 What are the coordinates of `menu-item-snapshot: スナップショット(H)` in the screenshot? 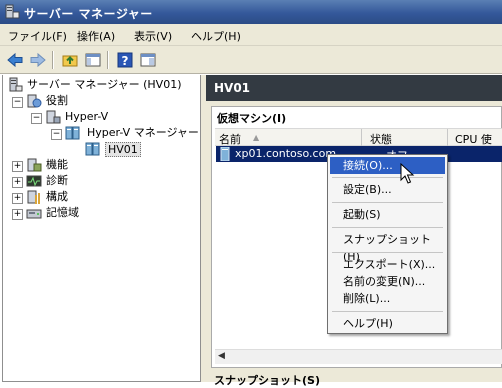 It's located at (387, 247).